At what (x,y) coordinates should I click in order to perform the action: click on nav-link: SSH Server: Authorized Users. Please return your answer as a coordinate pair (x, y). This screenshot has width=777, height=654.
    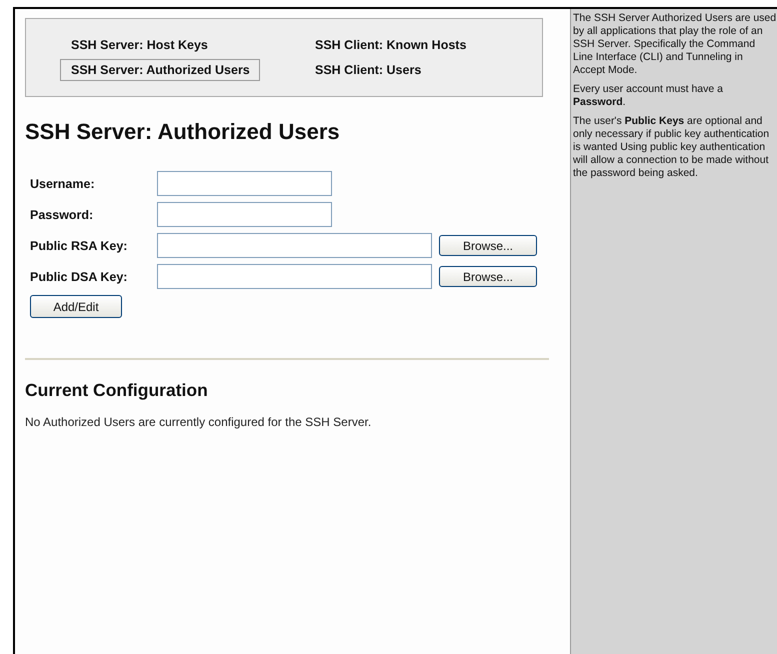
    Looking at the image, I should click on (160, 70).